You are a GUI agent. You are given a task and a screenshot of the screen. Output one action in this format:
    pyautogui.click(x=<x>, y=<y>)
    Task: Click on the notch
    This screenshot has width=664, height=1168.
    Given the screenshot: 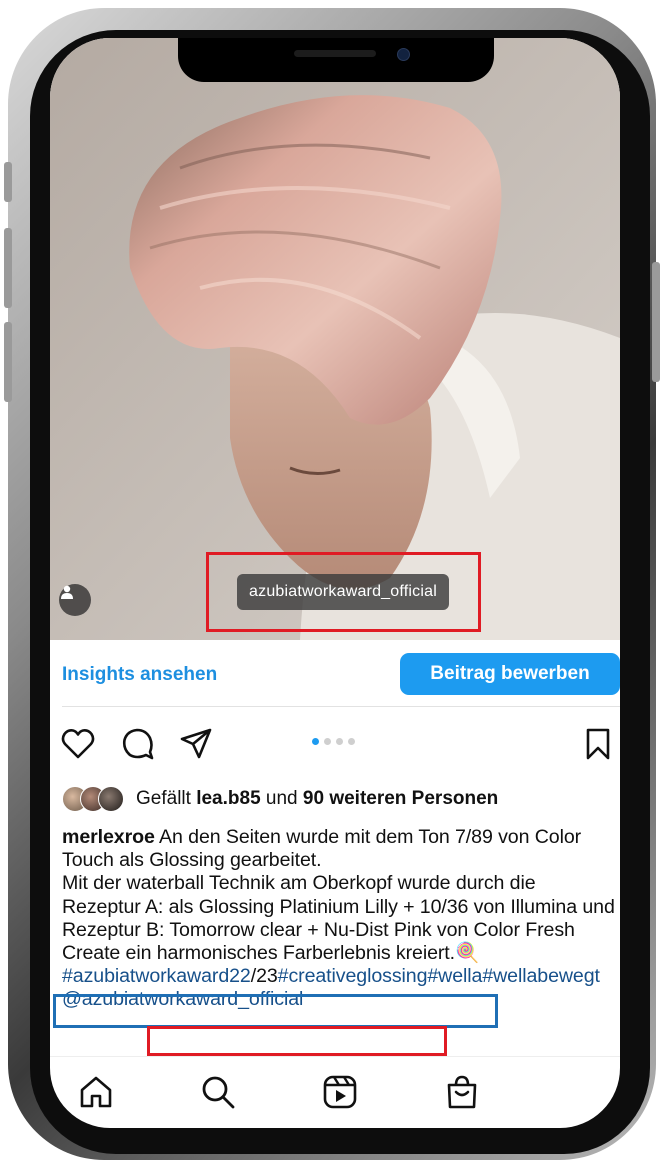 What is the action you would take?
    pyautogui.click(x=336, y=60)
    